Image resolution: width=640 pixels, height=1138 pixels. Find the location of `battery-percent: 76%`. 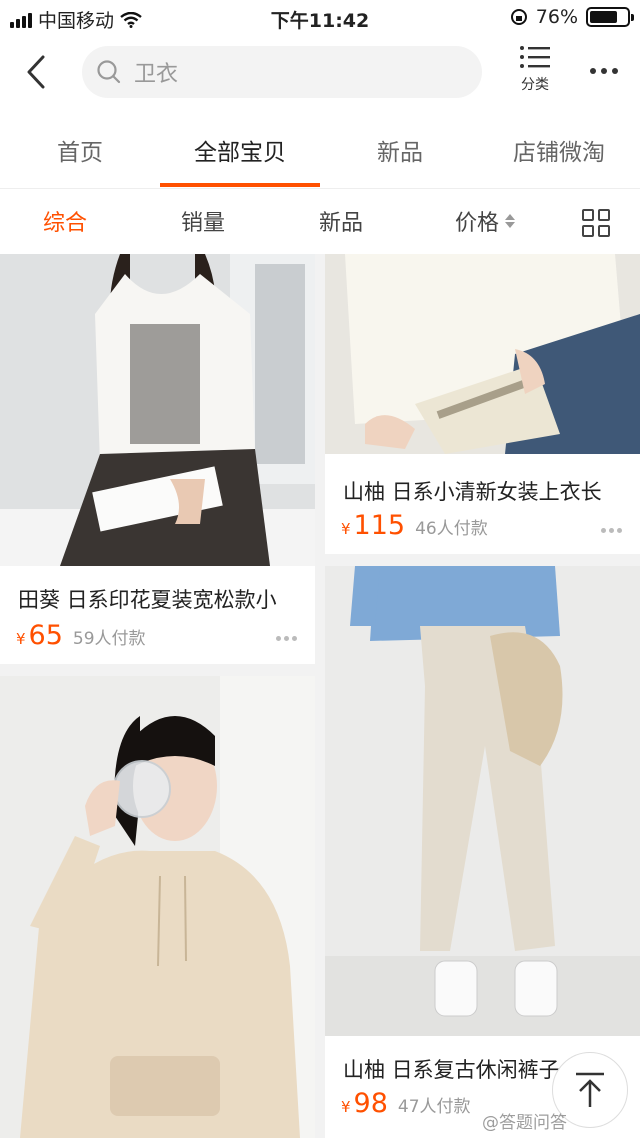

battery-percent: 76% is located at coordinates (556, 17).